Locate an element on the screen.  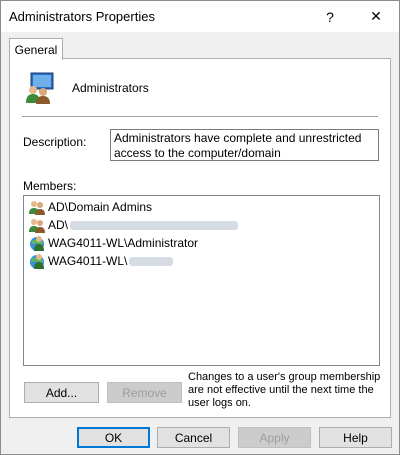
remove-button: Remove is located at coordinates (144, 392).